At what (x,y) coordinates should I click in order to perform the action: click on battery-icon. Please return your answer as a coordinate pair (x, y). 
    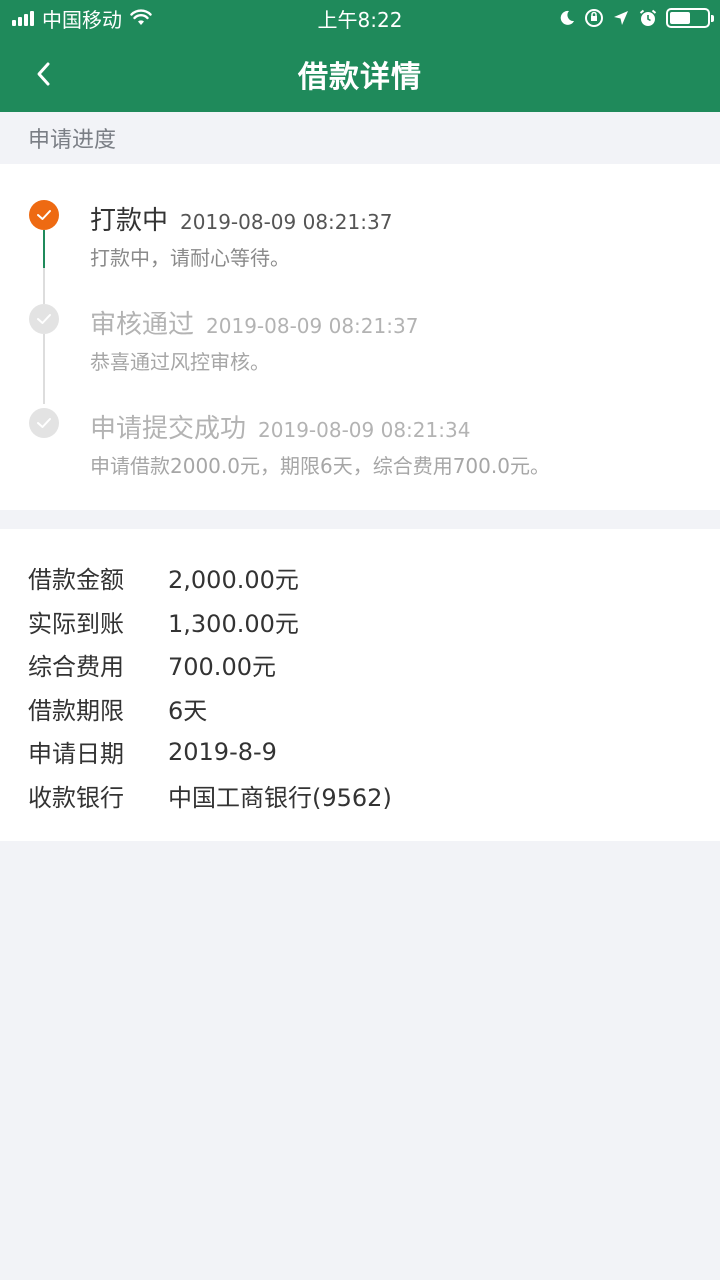
    Looking at the image, I should click on (690, 18).